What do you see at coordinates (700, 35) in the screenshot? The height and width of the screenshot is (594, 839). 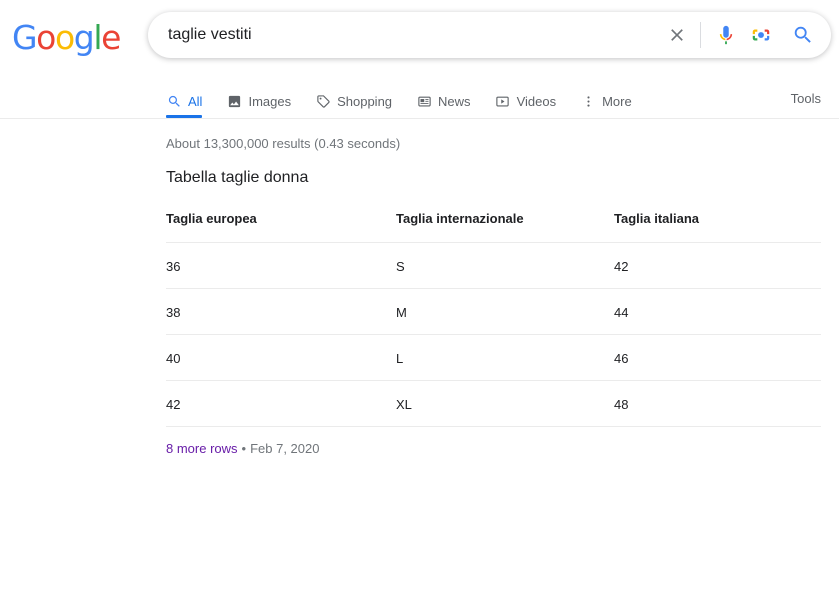 I see `search-divider` at bounding box center [700, 35].